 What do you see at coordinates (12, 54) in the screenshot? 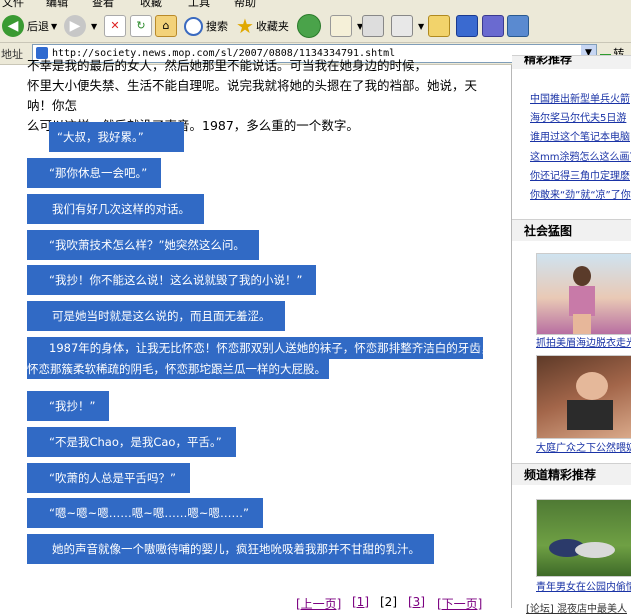
I see `address-label: 地址` at bounding box center [12, 54].